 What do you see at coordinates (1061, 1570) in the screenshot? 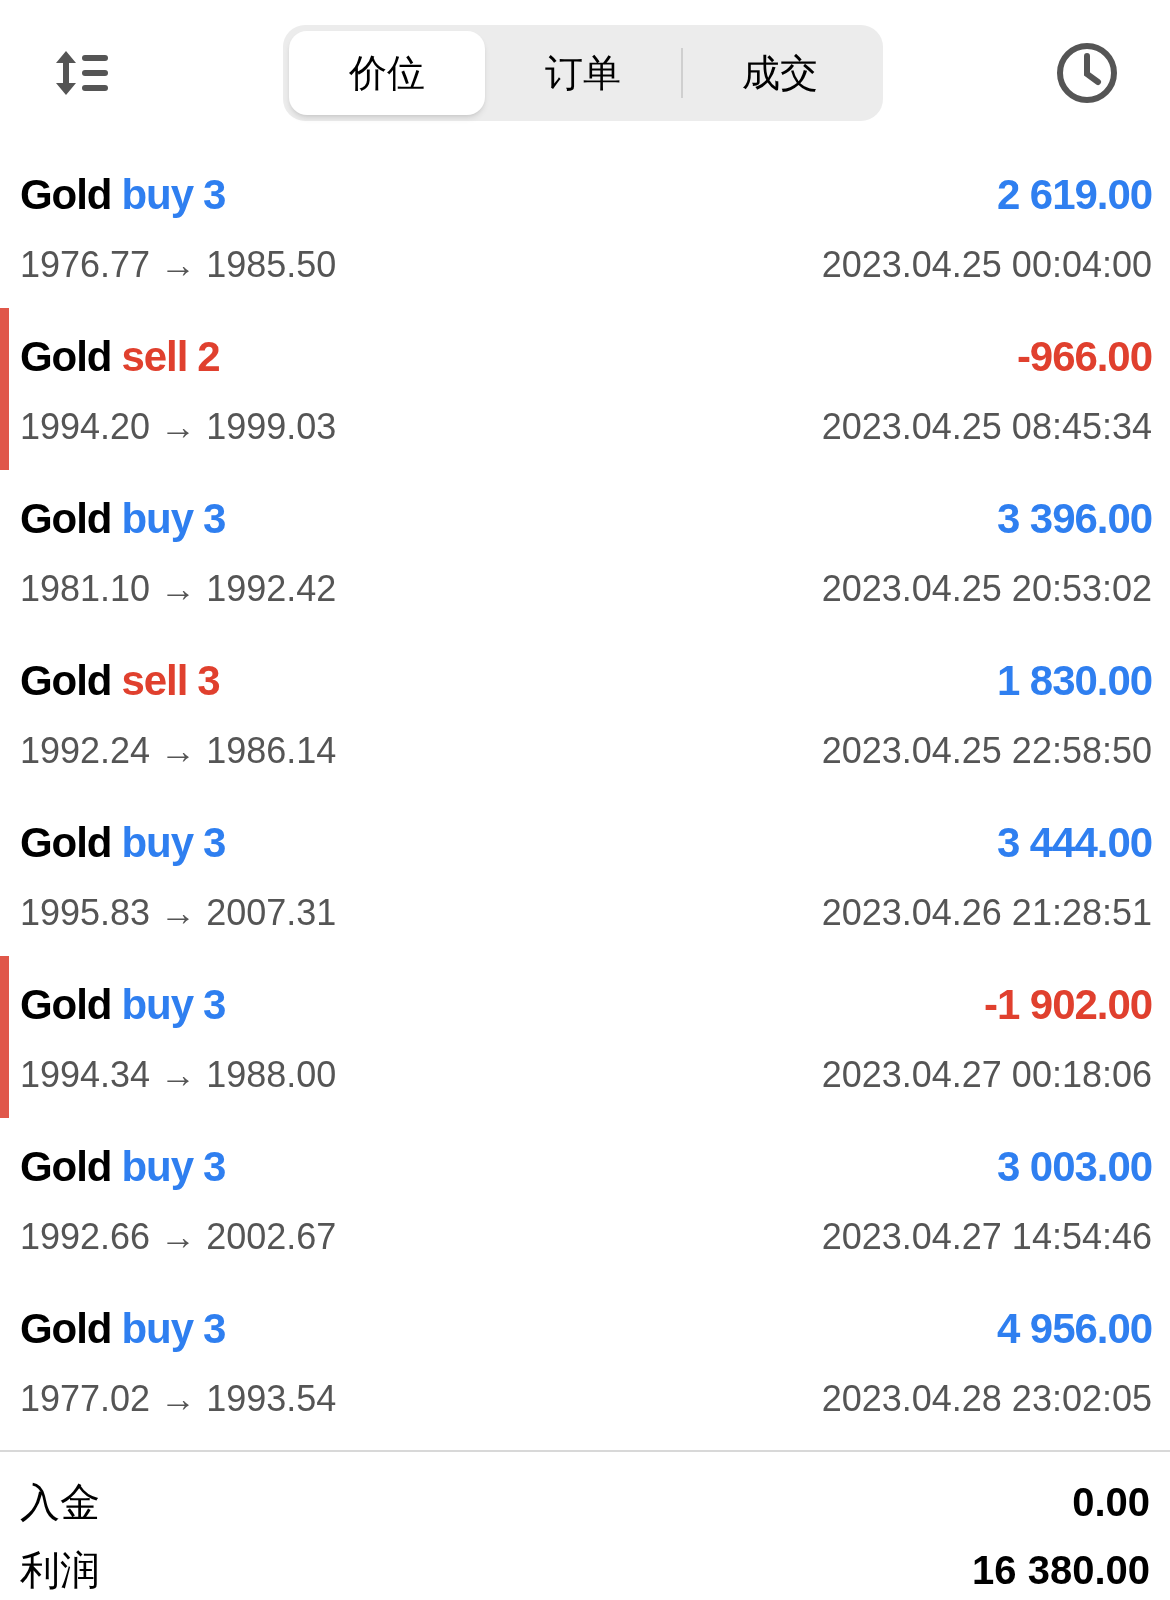
I see `summary-value: 16 380.00` at bounding box center [1061, 1570].